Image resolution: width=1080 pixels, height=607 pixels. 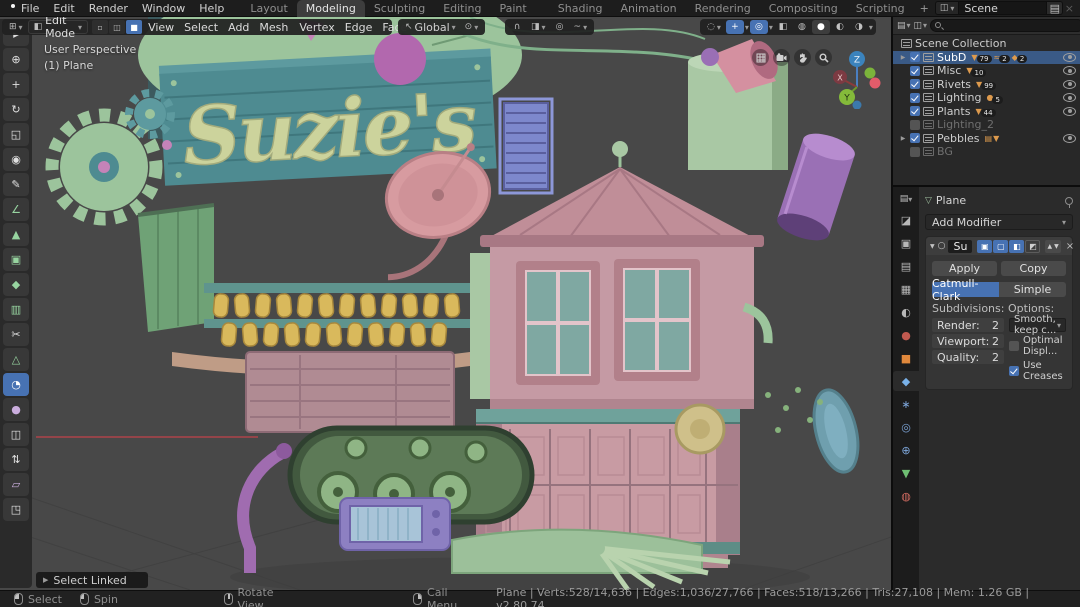 I want to click on outliner-search-input, so click(x=1005, y=25).